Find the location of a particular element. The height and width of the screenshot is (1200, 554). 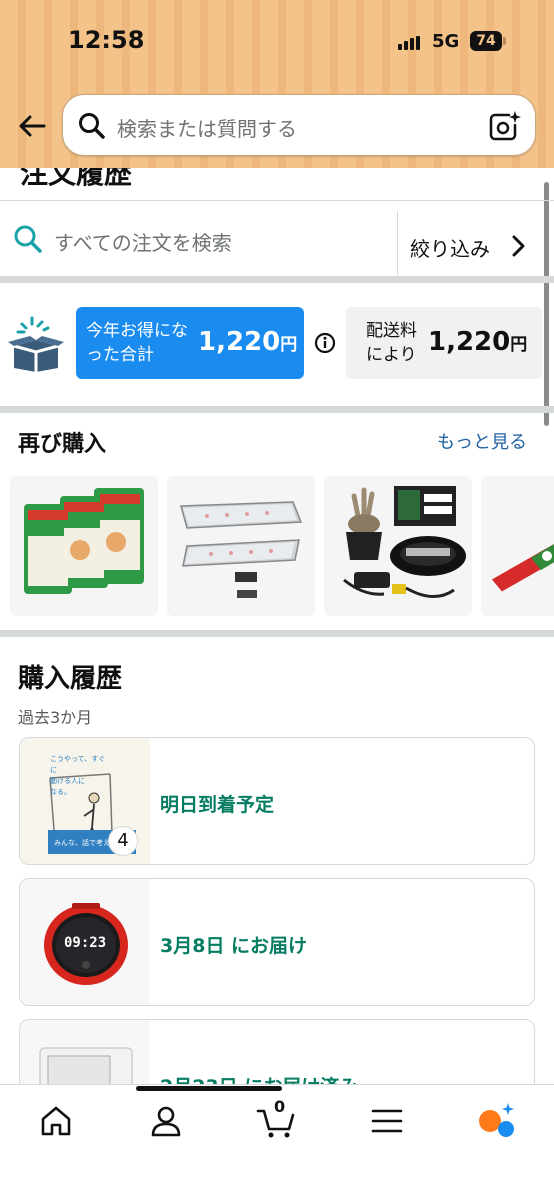

shipping-savings-amount: 1,220円 is located at coordinates (478, 342).